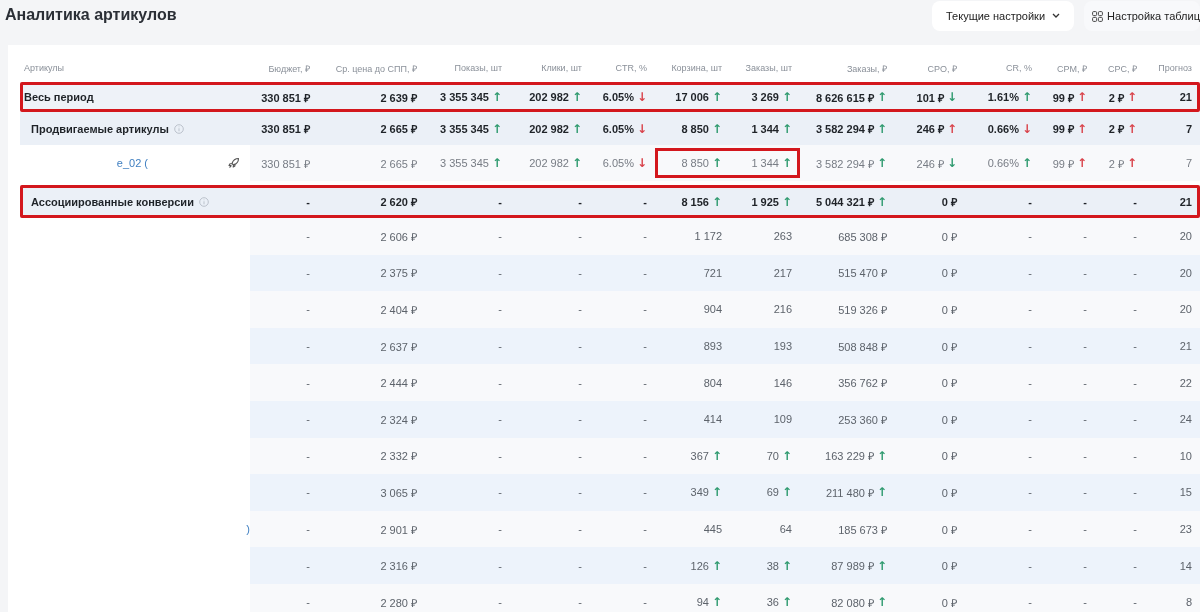 The width and height of the screenshot is (1200, 612). What do you see at coordinates (779, 566) in the screenshot?
I see `table-cell-text: 38 ↑` at bounding box center [779, 566].